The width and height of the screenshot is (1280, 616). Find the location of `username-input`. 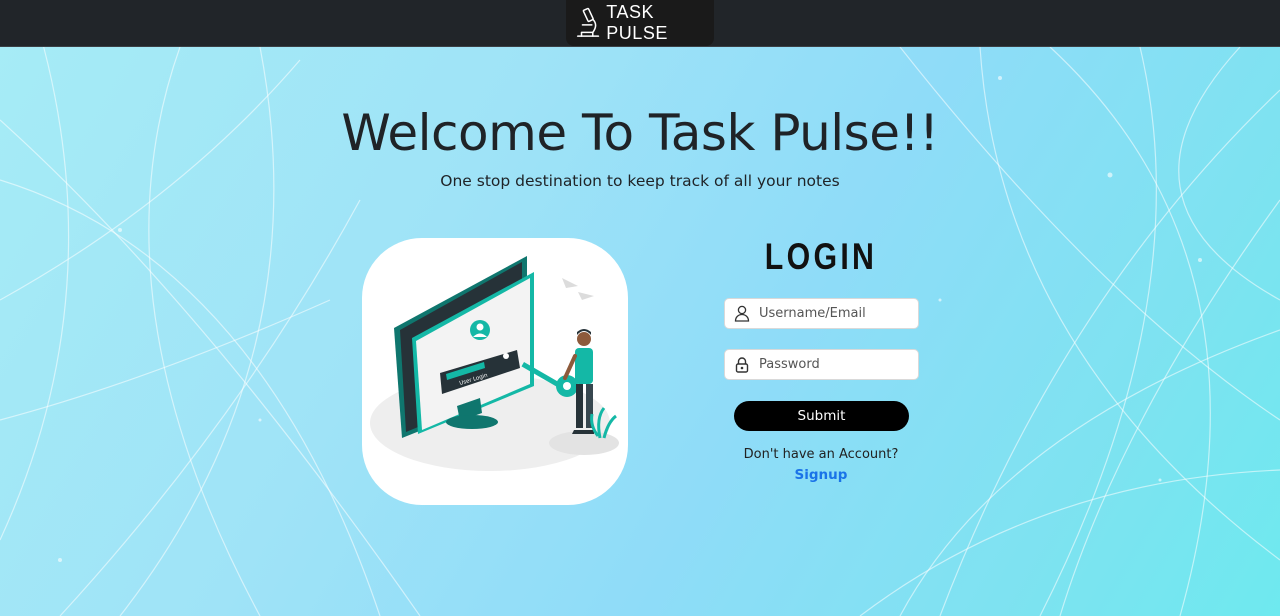

username-input is located at coordinates (836, 313).